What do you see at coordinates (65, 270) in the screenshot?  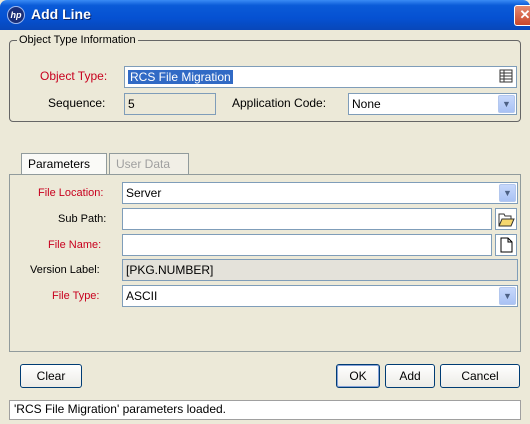 I see `version-label-label: Version Label:` at bounding box center [65, 270].